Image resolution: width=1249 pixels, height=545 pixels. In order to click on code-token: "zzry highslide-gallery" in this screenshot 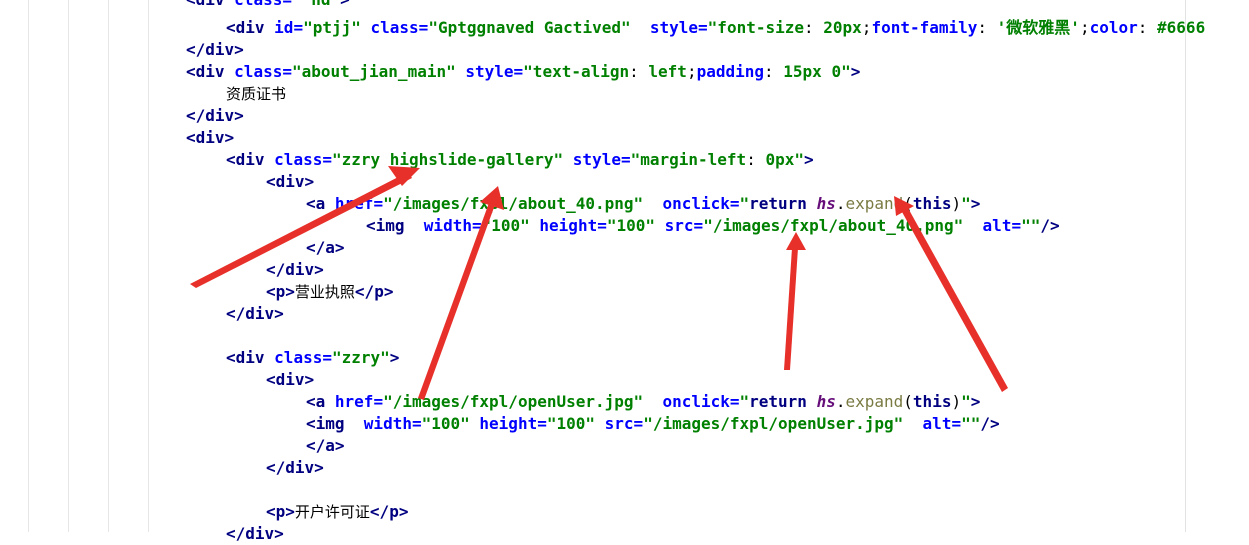, I will do `click(447, 159)`.